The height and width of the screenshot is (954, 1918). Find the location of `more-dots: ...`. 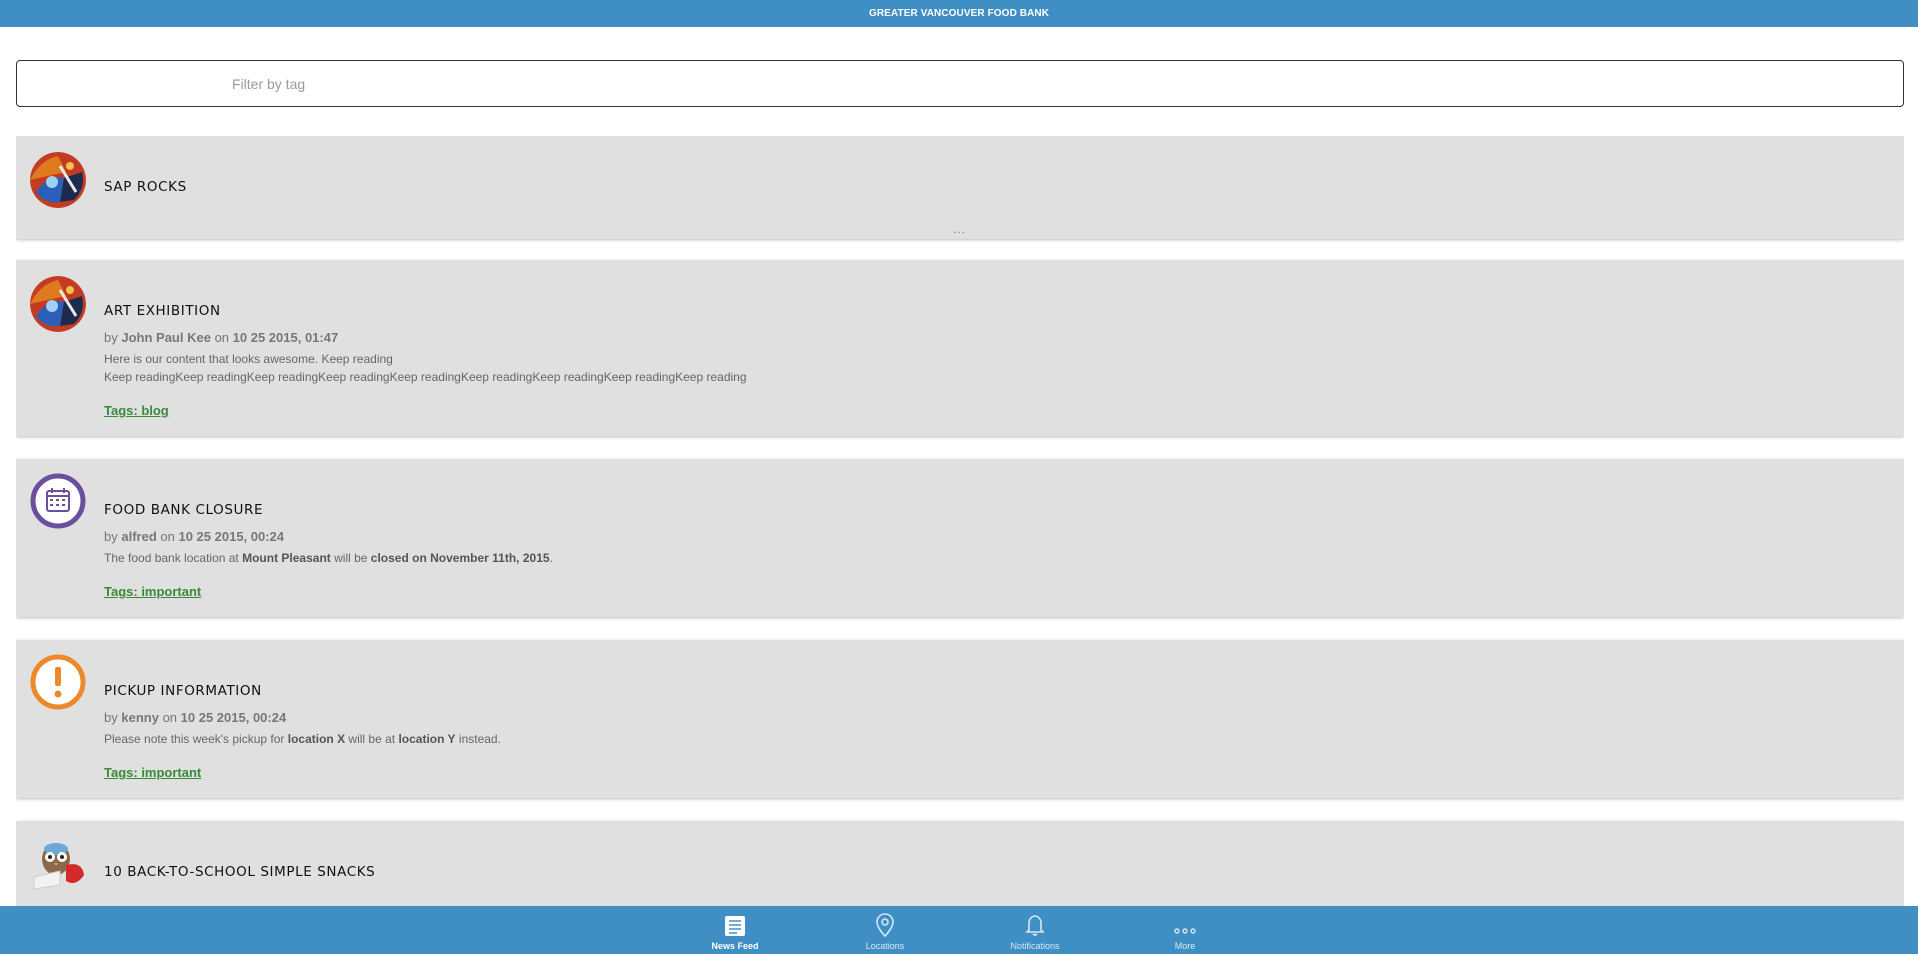

more-dots: ... is located at coordinates (959, 229).